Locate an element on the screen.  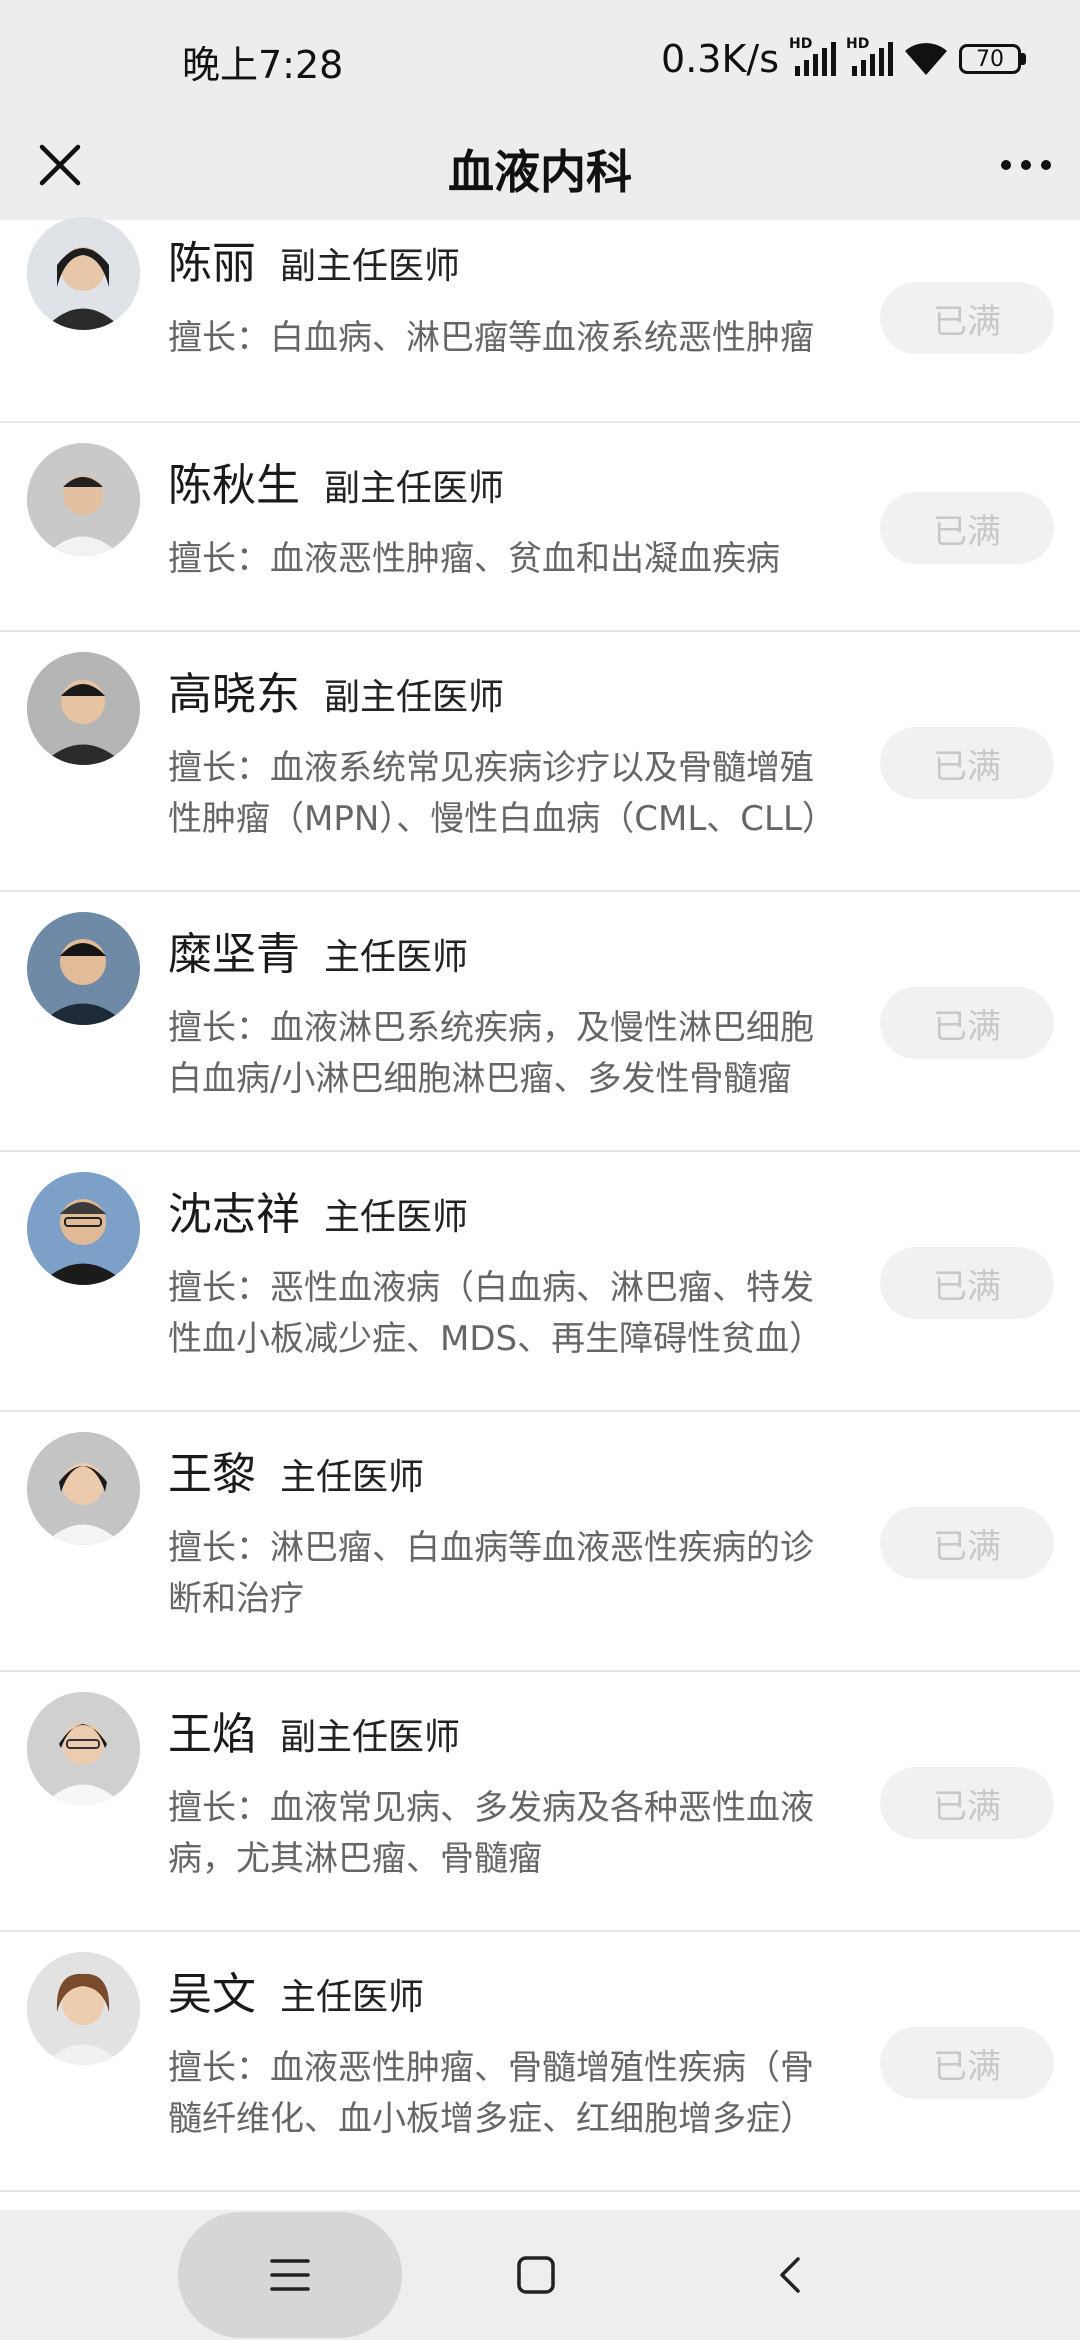
system-nav-bar is located at coordinates (540, 2275).